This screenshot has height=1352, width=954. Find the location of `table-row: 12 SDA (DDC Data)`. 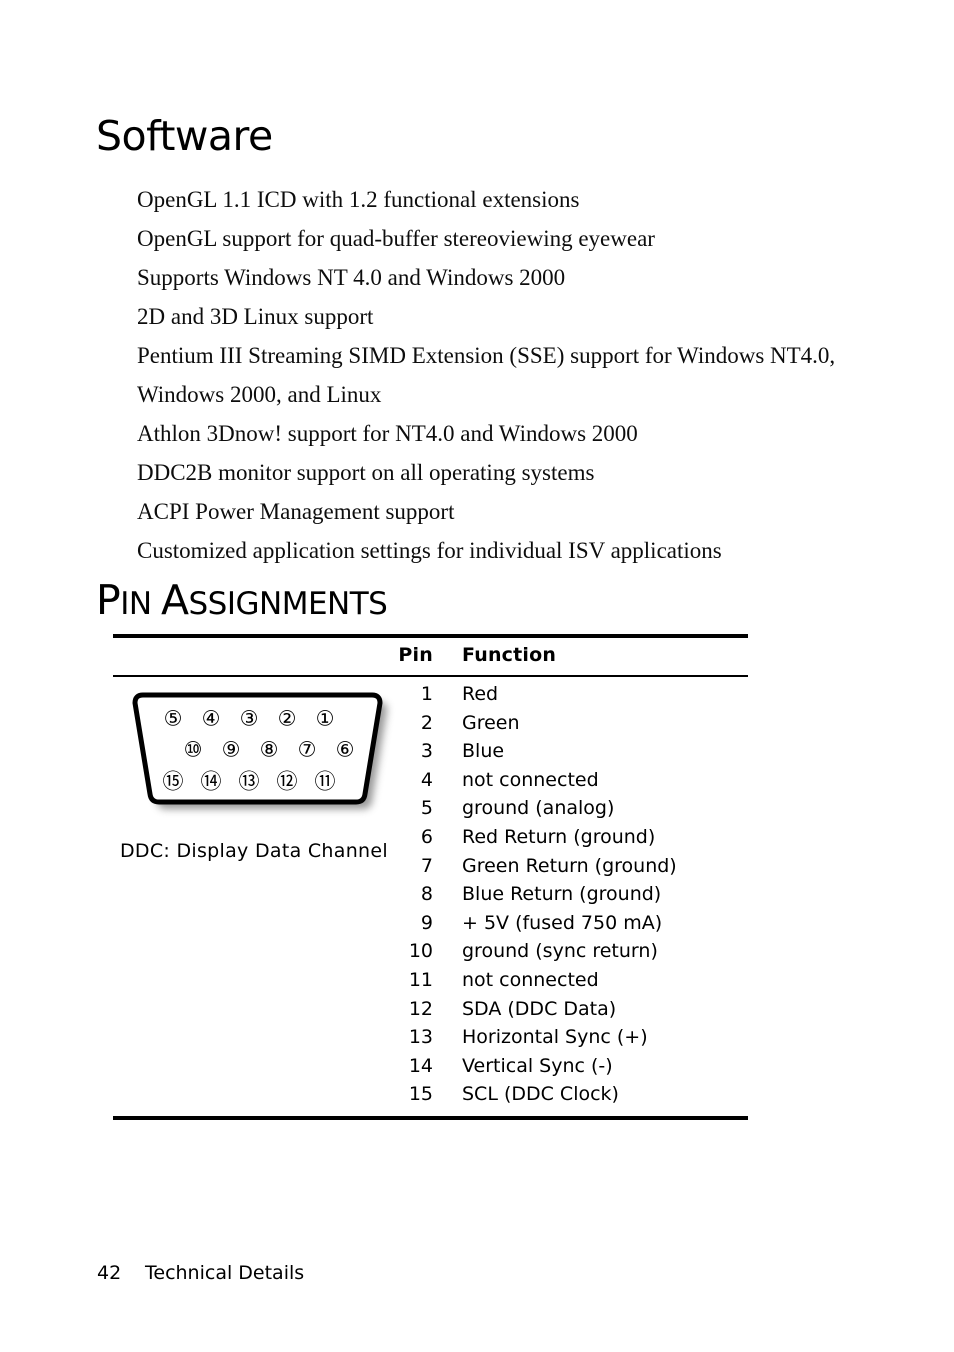

table-row: 12 SDA (DDC Data) is located at coordinates (430, 1010).